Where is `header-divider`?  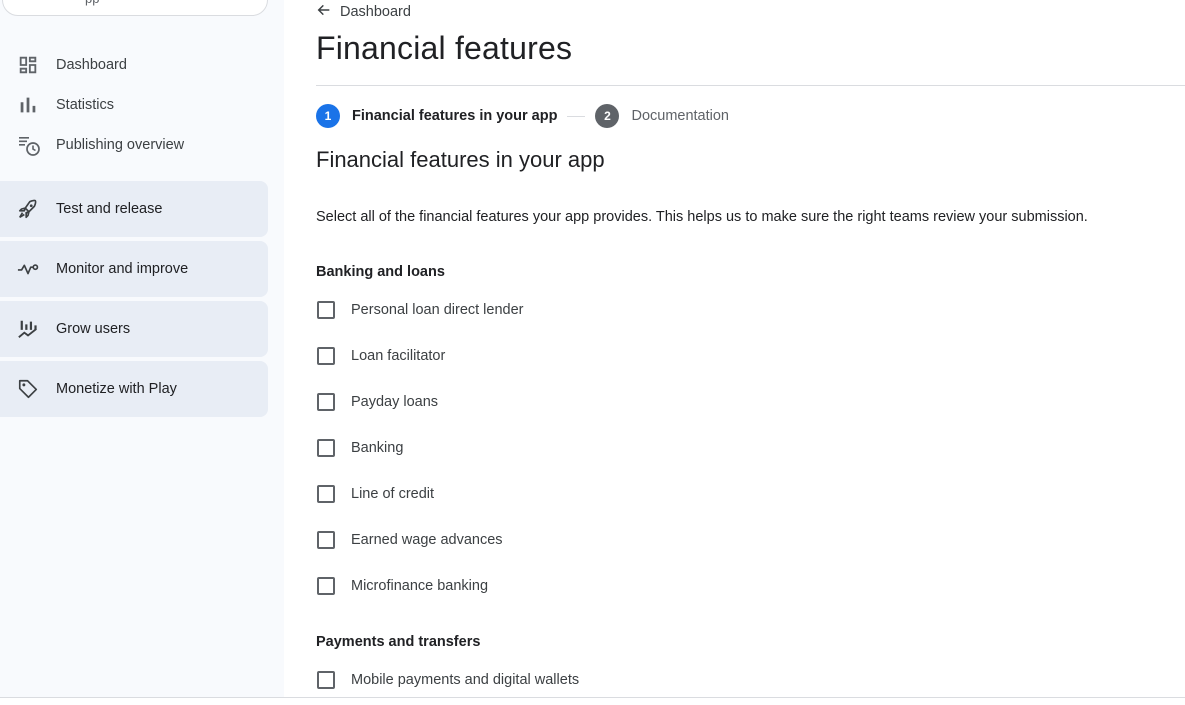
header-divider is located at coordinates (750, 85).